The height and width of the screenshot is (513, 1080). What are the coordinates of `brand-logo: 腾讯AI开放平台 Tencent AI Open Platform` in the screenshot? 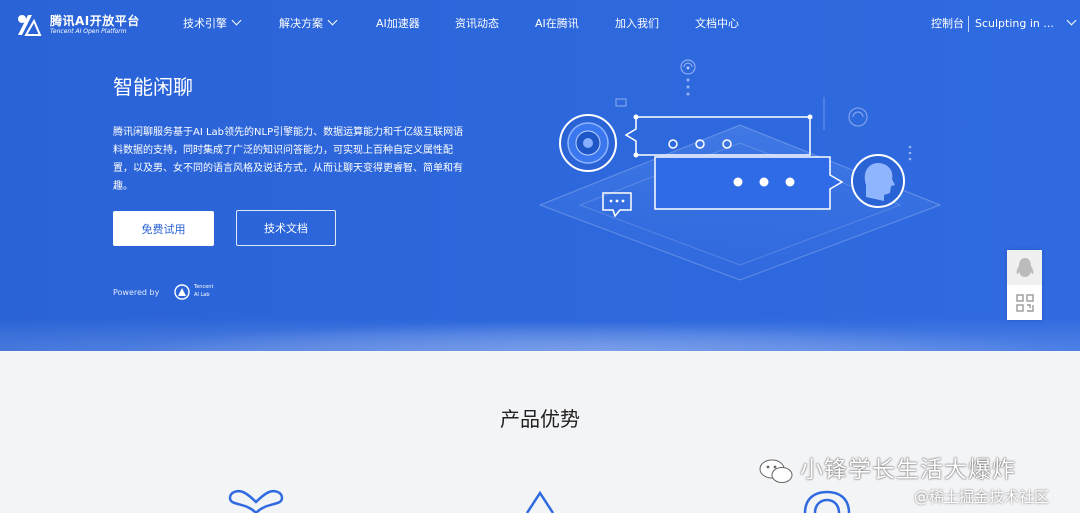 It's located at (77, 24).